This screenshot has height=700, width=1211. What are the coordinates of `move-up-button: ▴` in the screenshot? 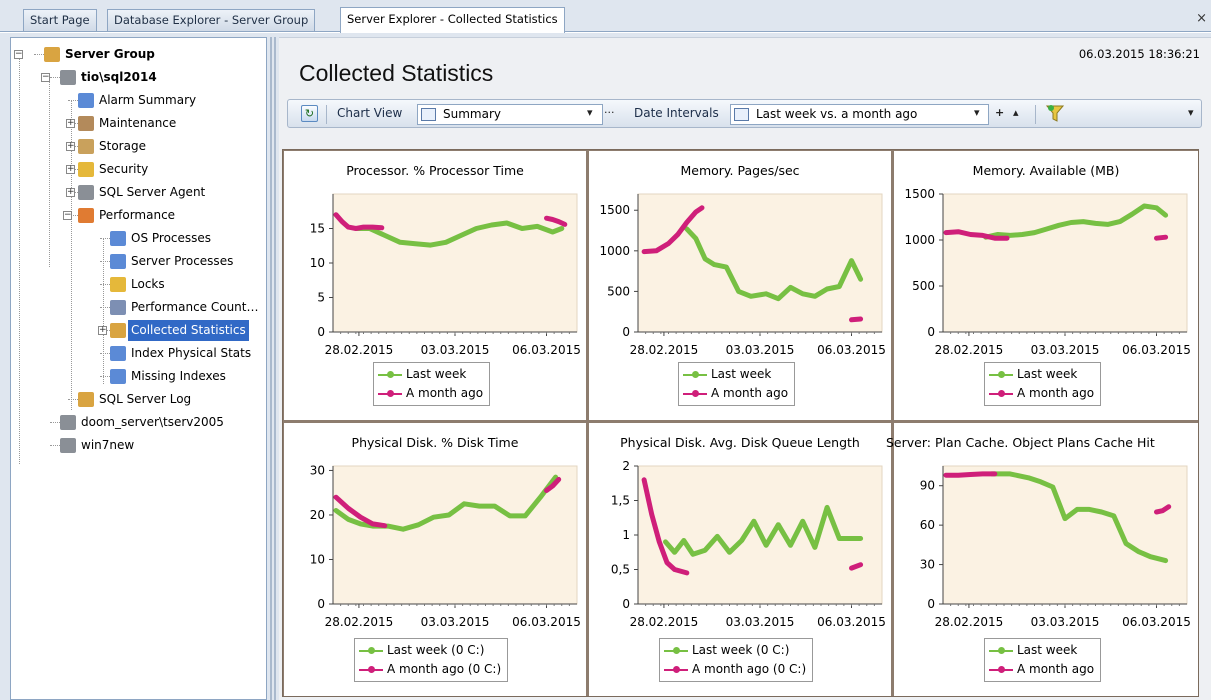 It's located at (1016, 112).